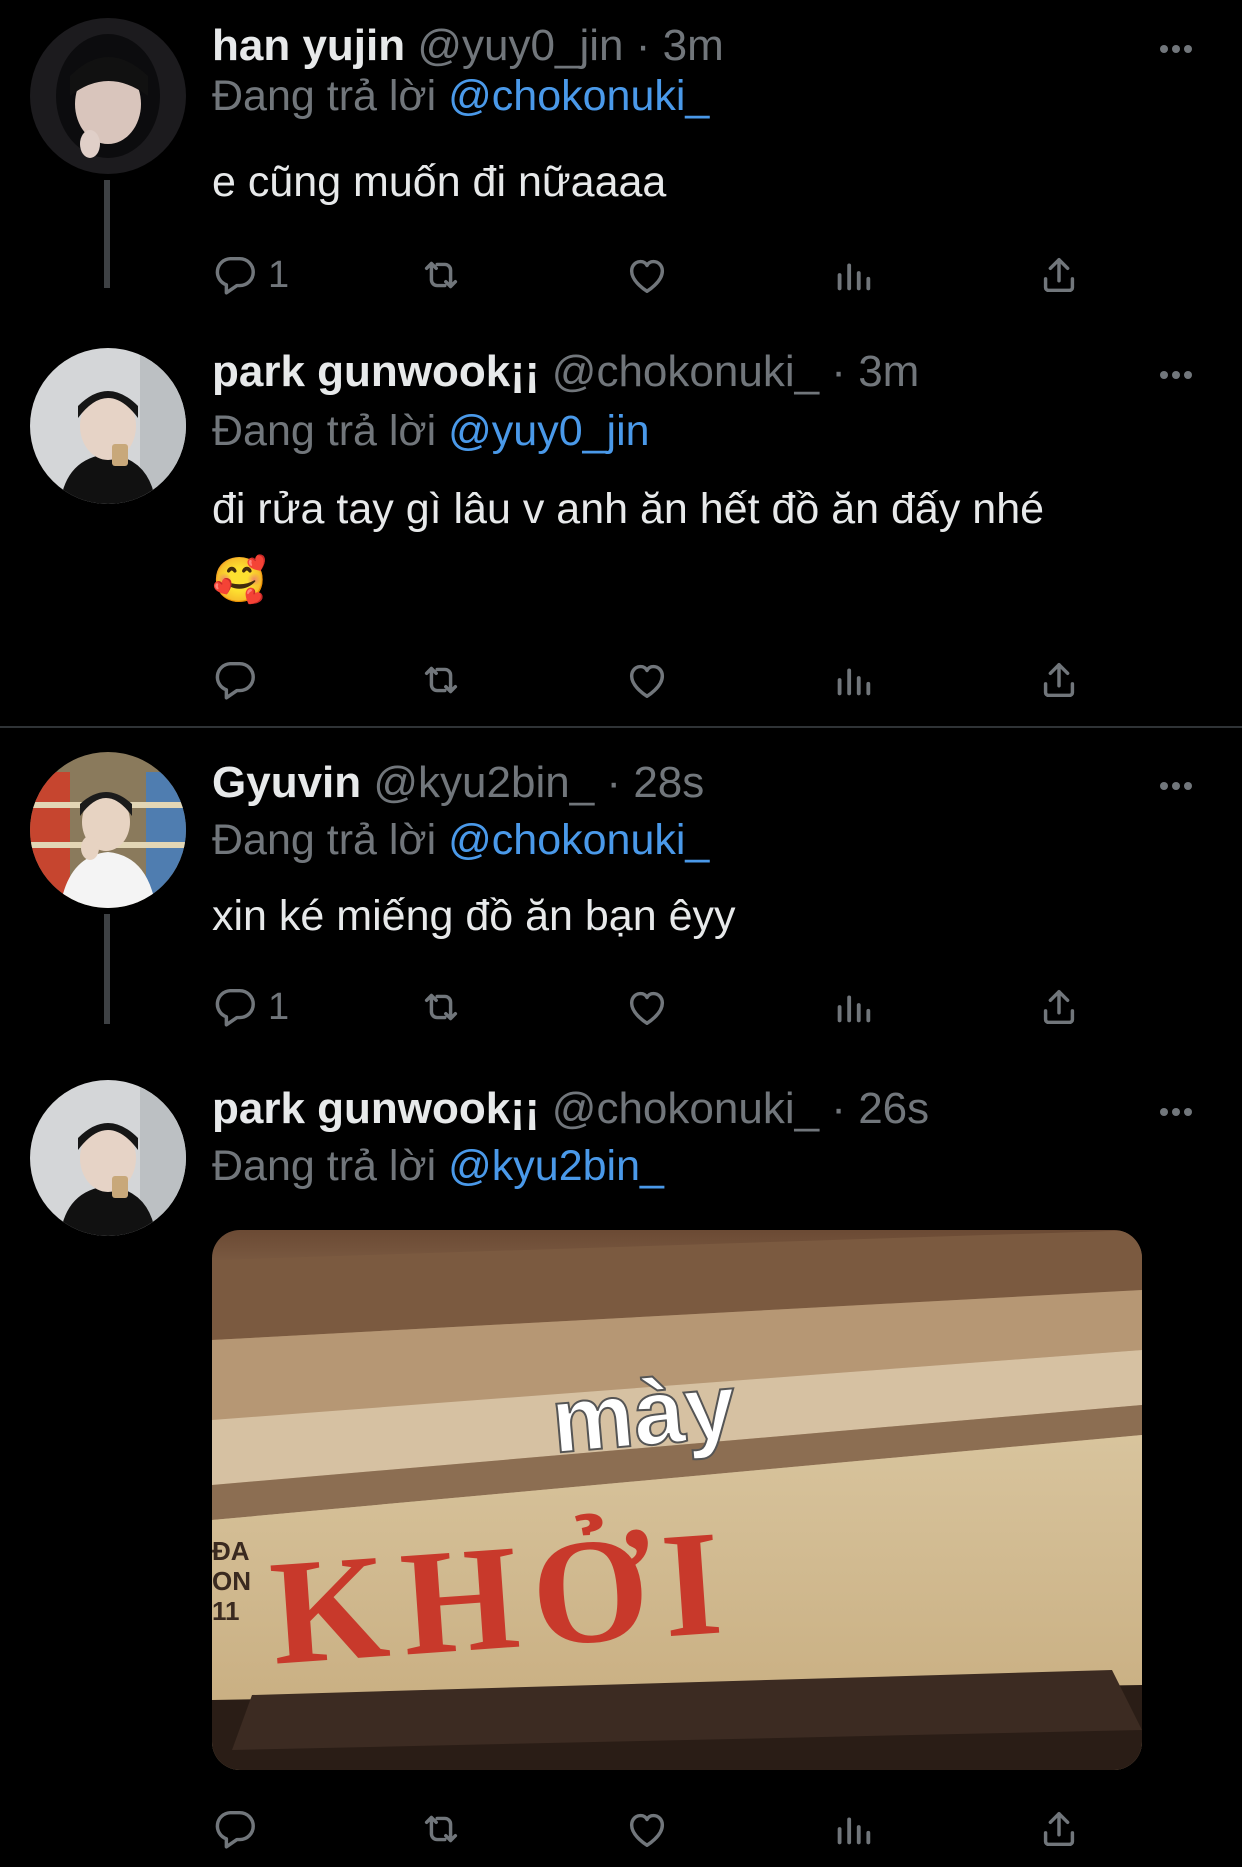  What do you see at coordinates (239, 580) in the screenshot?
I see `smiling-face-with-hearts-emoji: 🥰` at bounding box center [239, 580].